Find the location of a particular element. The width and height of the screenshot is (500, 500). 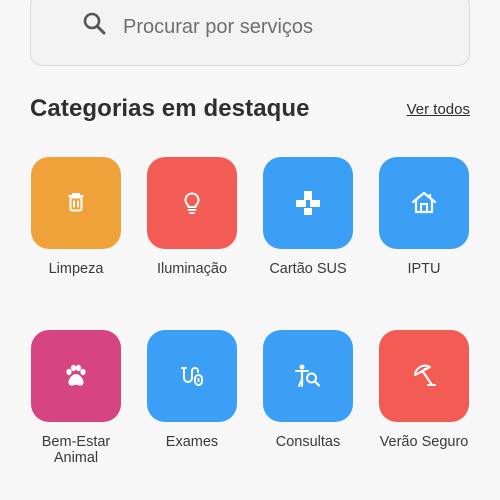

category-label: Consultas is located at coordinates (308, 442).